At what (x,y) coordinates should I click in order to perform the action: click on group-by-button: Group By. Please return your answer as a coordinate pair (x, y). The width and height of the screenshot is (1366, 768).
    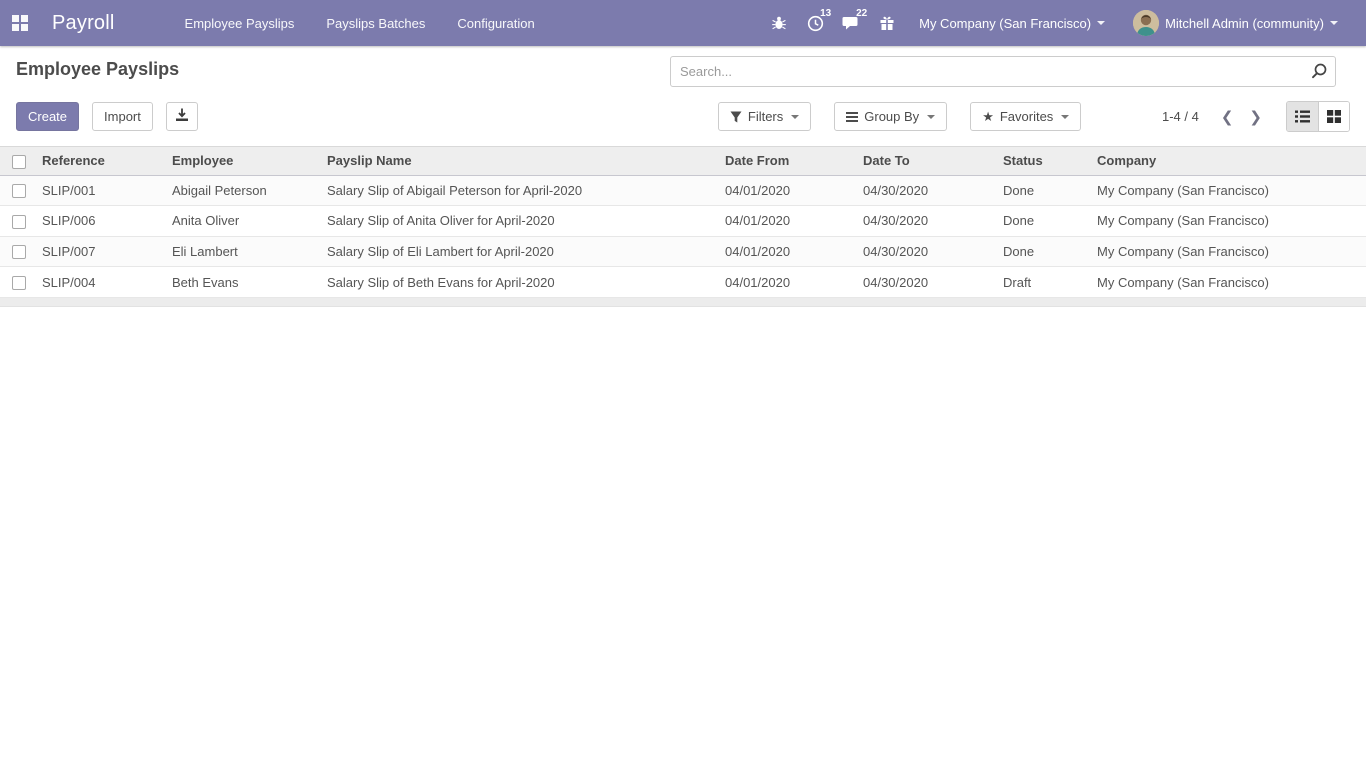
    Looking at the image, I should click on (891, 116).